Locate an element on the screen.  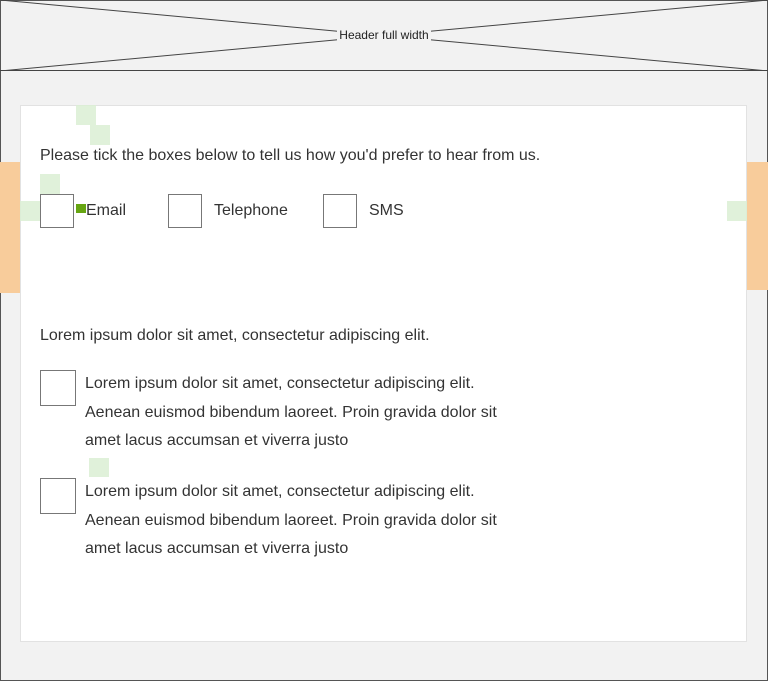
focus-indicator is located at coordinates (81, 208).